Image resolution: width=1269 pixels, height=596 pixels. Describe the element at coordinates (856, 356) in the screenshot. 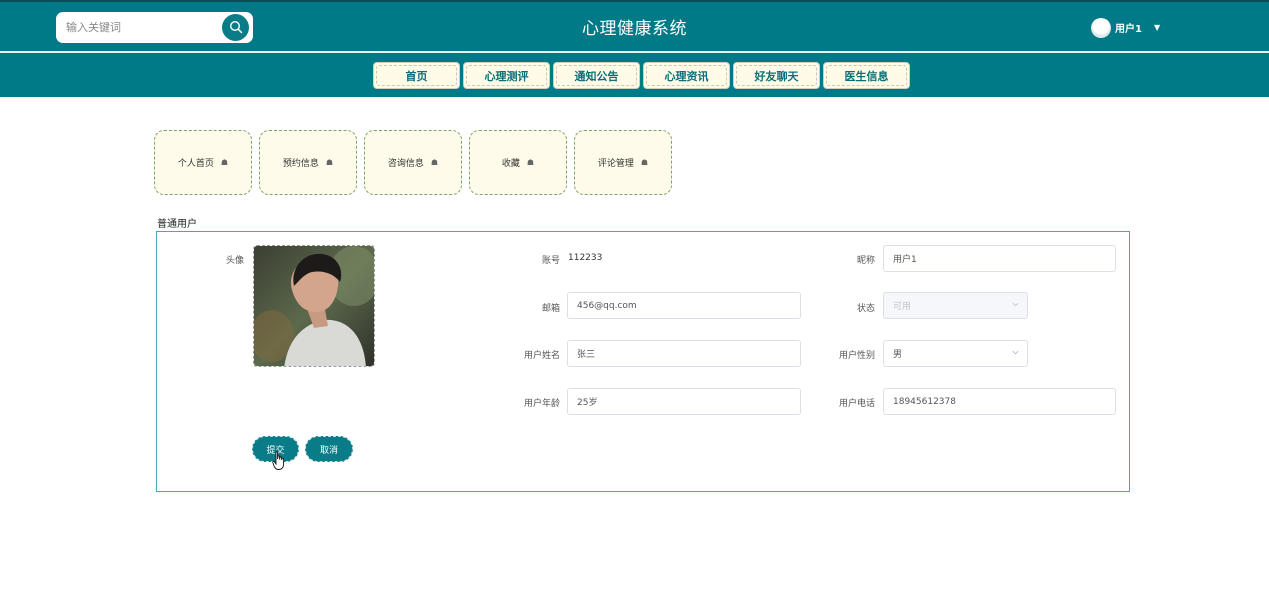

I see `gender-label: 用户性别` at that location.